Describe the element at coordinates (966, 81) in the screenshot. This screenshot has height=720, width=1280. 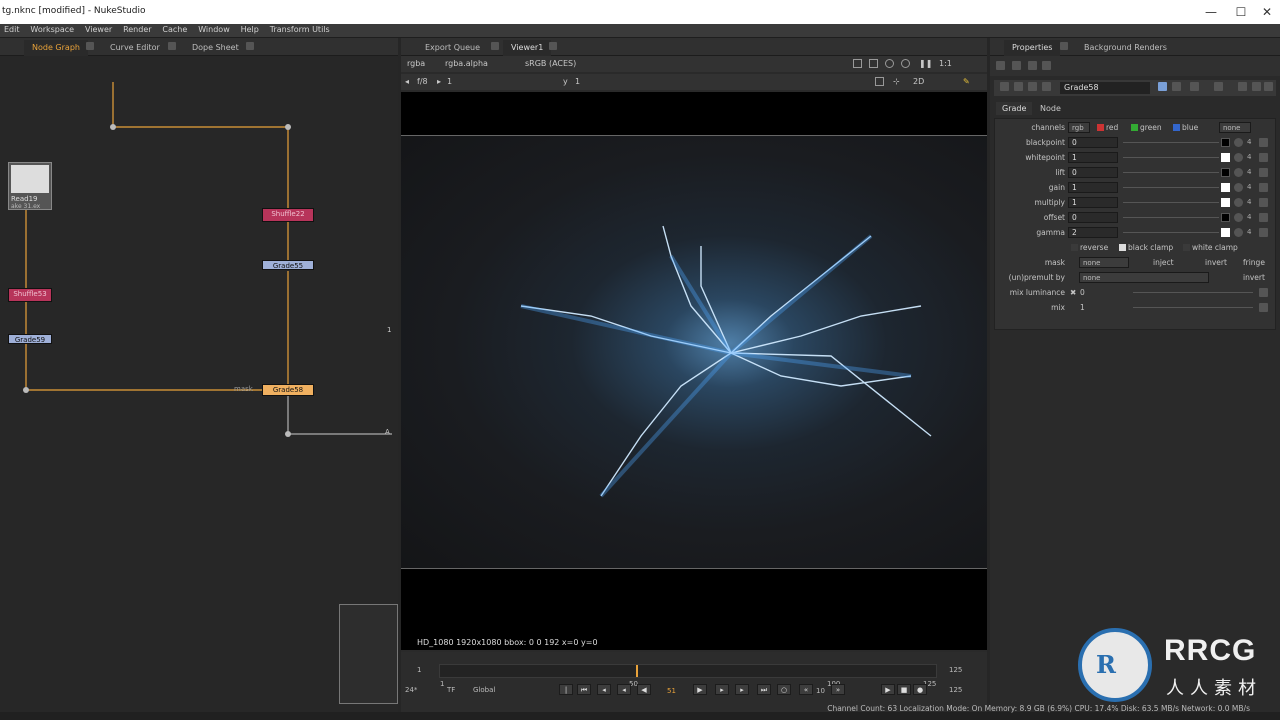
I see `paint-icon: ✎` at that location.